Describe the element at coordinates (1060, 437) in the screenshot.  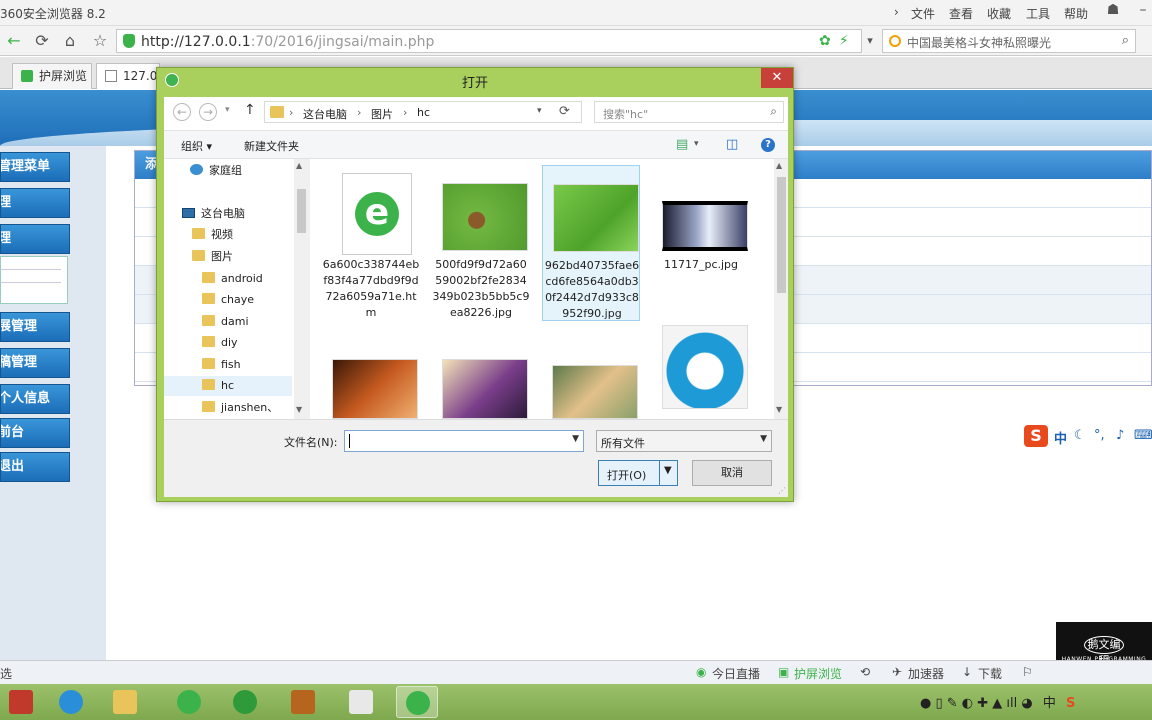
I see `ime-mode: 中` at that location.